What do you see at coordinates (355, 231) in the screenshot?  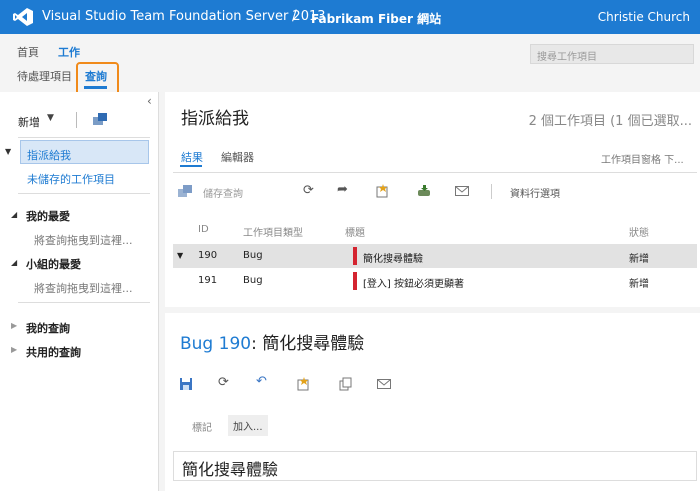 I see `column-header-title: 標題` at bounding box center [355, 231].